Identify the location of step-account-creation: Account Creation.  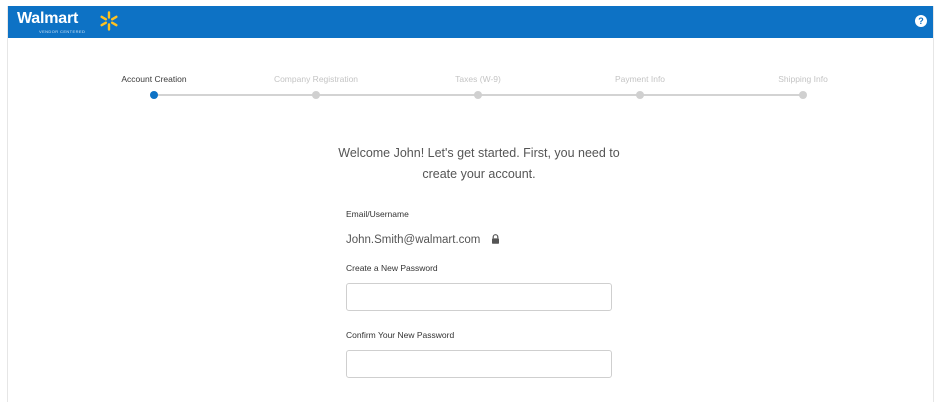
(154, 56).